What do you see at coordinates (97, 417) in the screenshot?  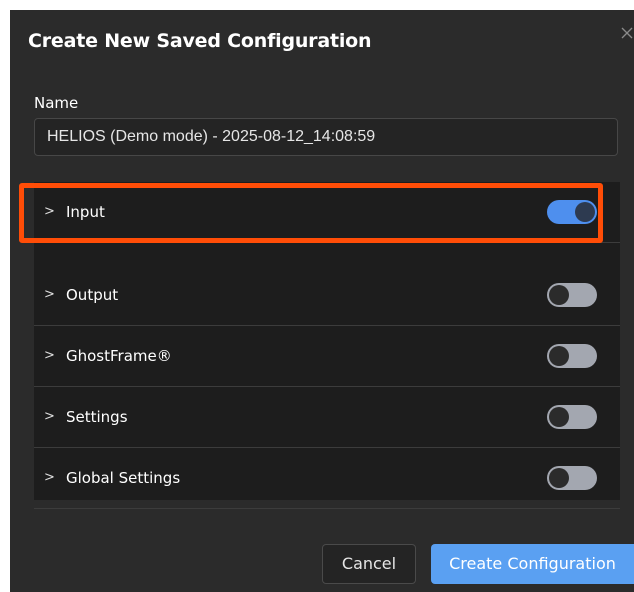 I see `section-label: Settings` at bounding box center [97, 417].